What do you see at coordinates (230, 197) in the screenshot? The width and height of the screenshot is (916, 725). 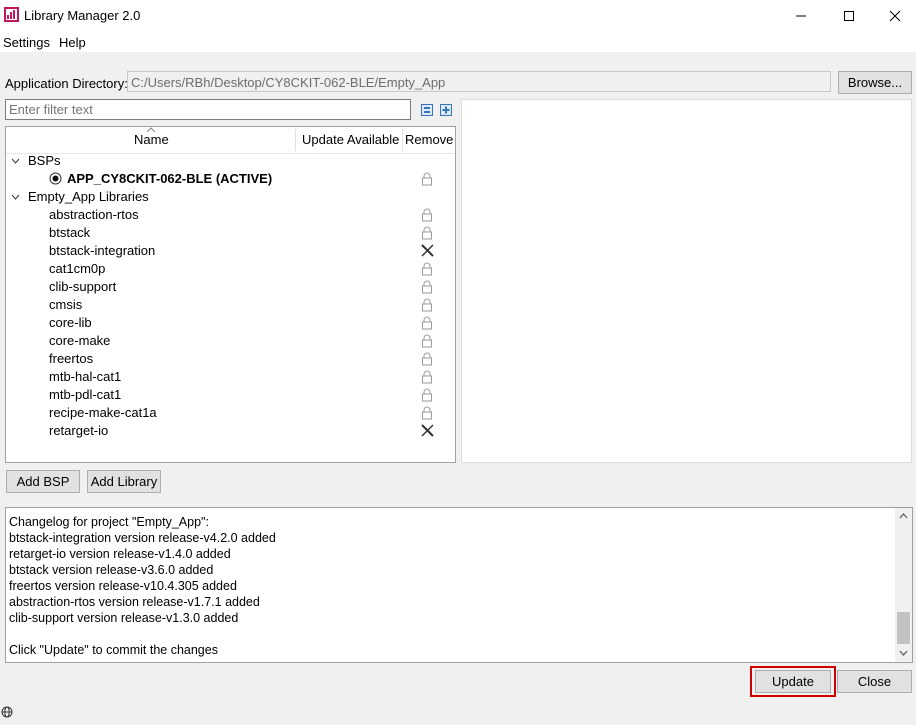 I see `group-row-libraries: Empty_App Libraries` at bounding box center [230, 197].